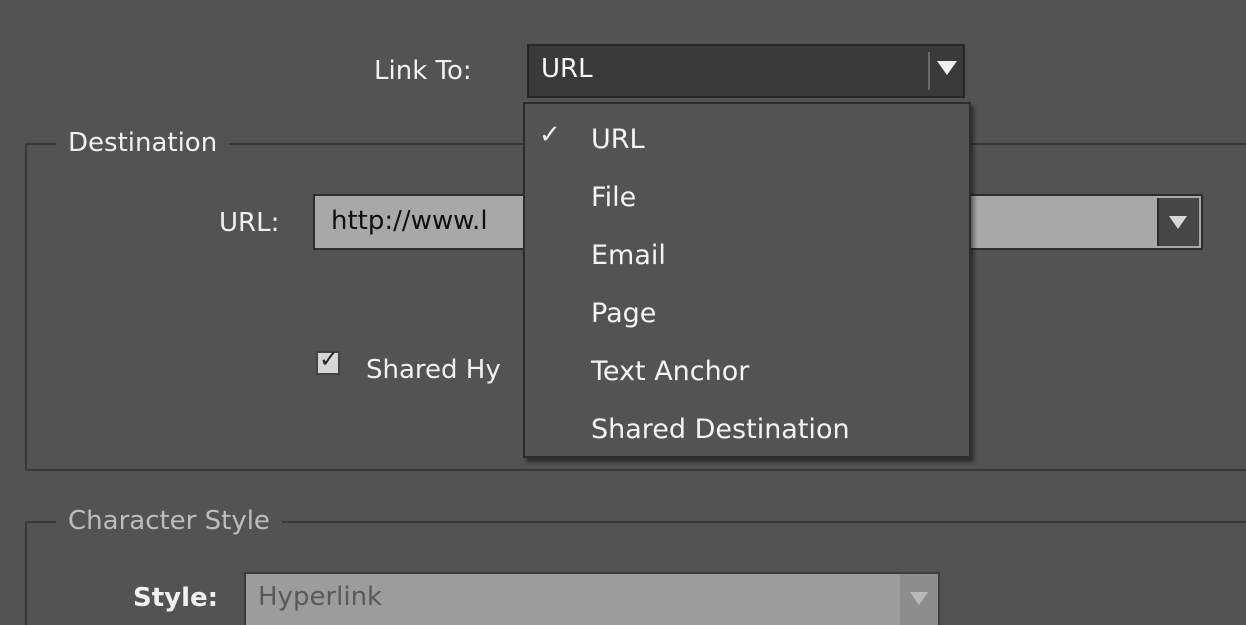  Describe the element at coordinates (169, 521) in the screenshot. I see `character-style-legend: Character Style` at that location.